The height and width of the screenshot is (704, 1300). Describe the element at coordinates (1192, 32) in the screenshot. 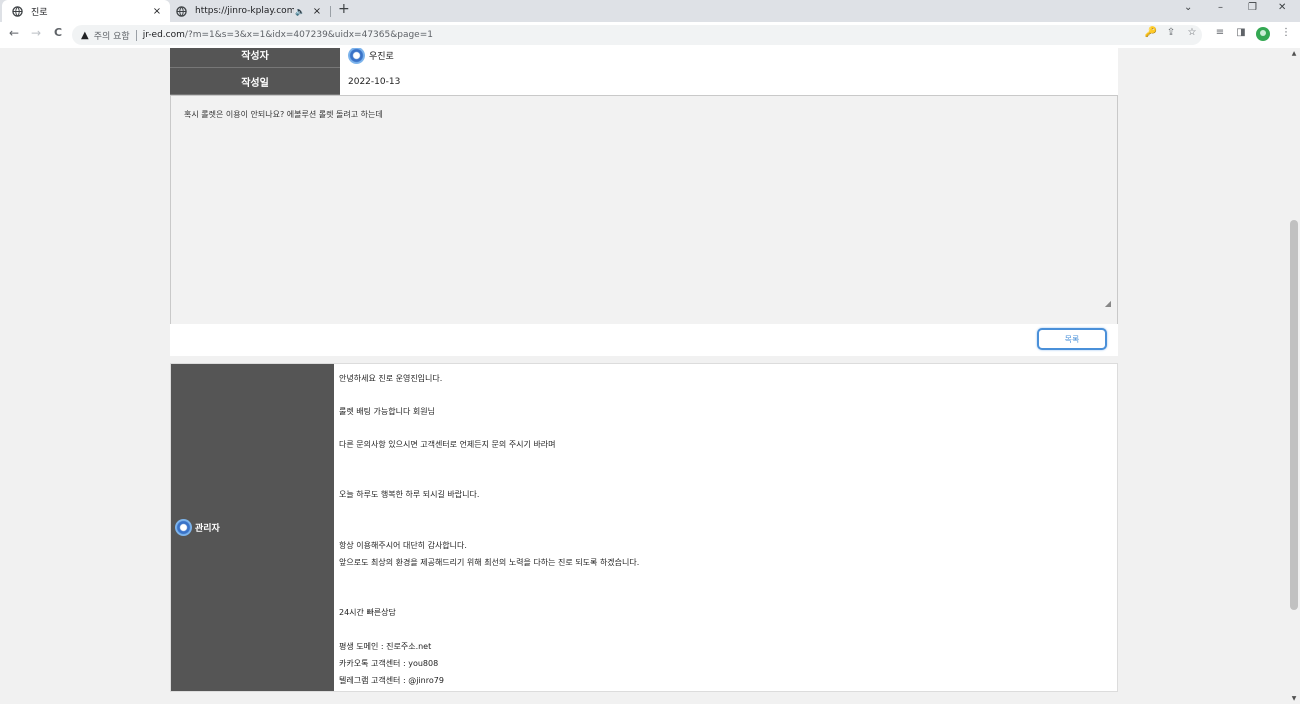

I see `bookmark-star-icon: ☆` at that location.